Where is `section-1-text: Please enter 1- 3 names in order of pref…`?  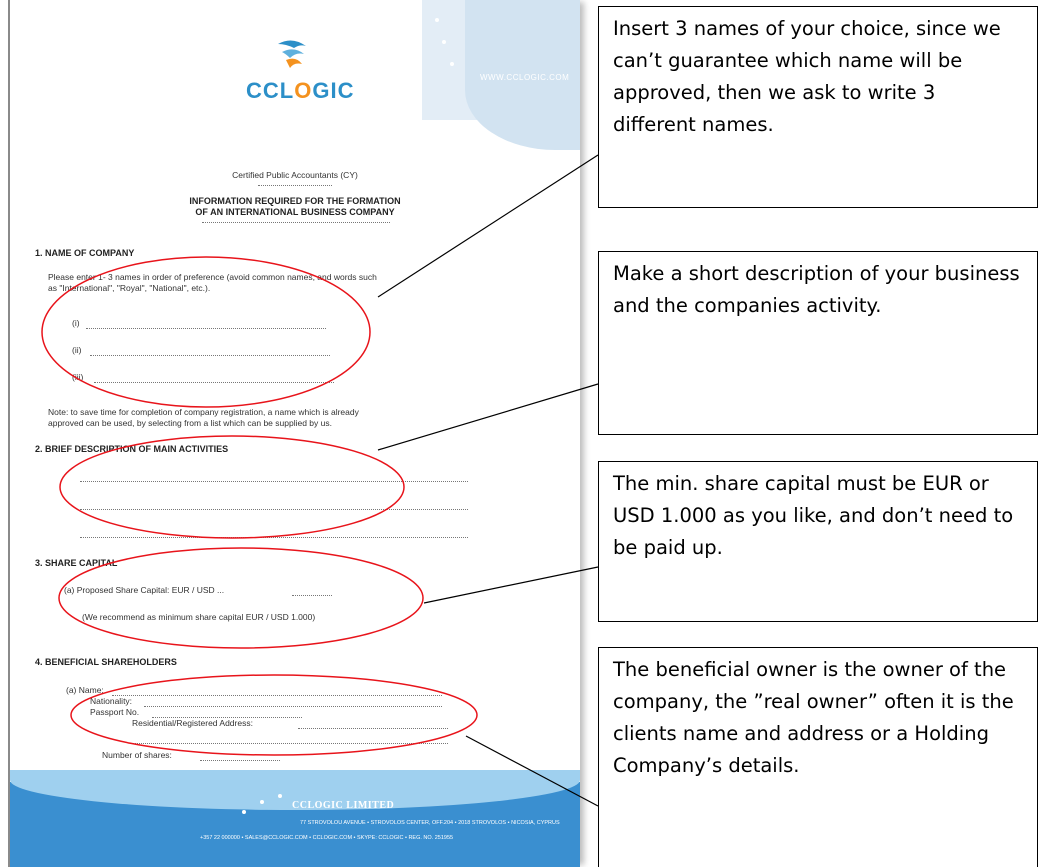 section-1-text: Please enter 1- 3 names in order of pref… is located at coordinates (212, 277).